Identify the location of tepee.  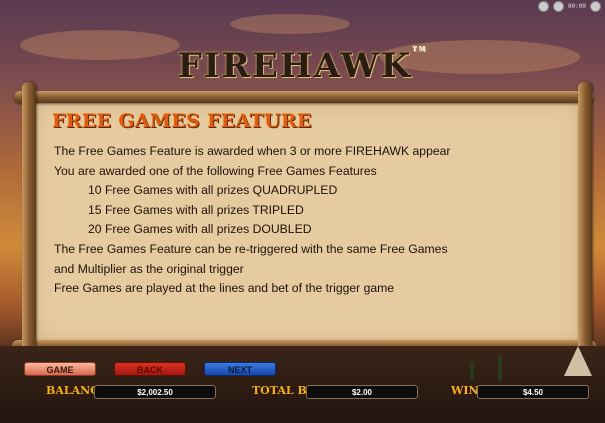
(578, 361).